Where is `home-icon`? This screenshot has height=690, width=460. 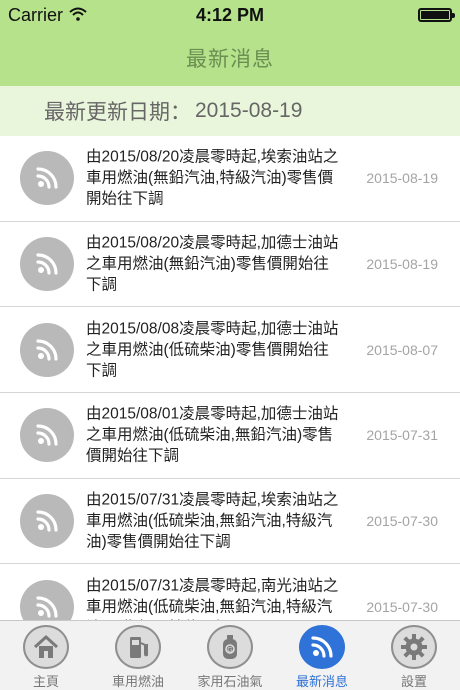
home-icon is located at coordinates (46, 647).